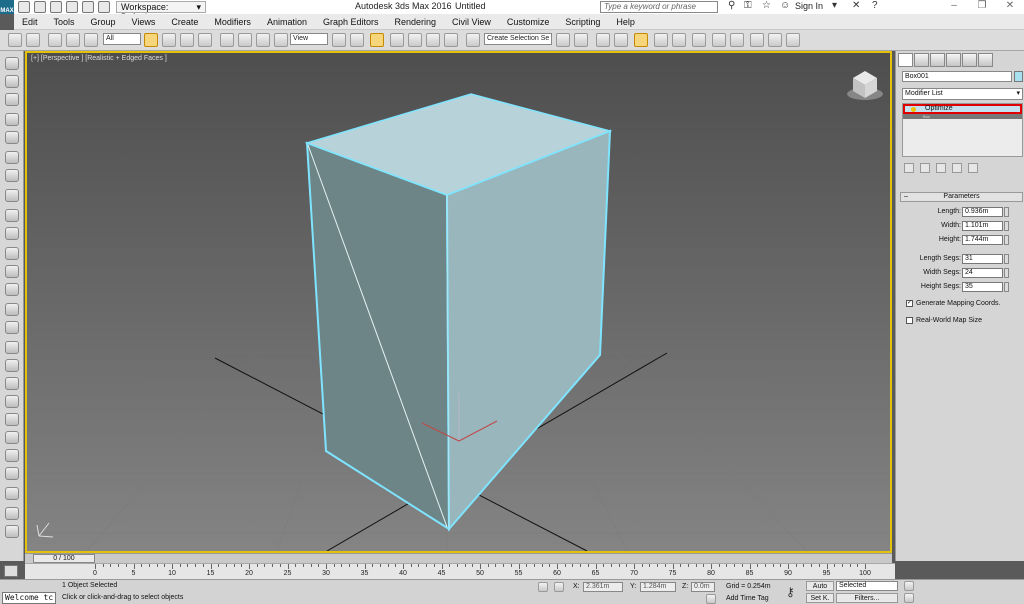 The height and width of the screenshot is (604, 1024). Describe the element at coordinates (64, 558) in the screenshot. I see `time-slider-thumb: 0 / 100` at that location.